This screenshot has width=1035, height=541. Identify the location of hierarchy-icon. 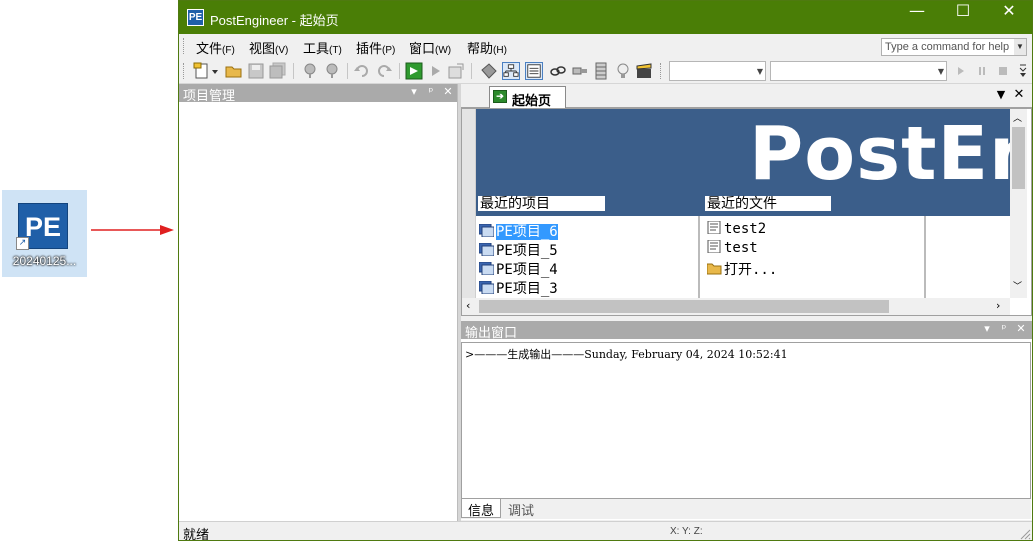
(511, 71).